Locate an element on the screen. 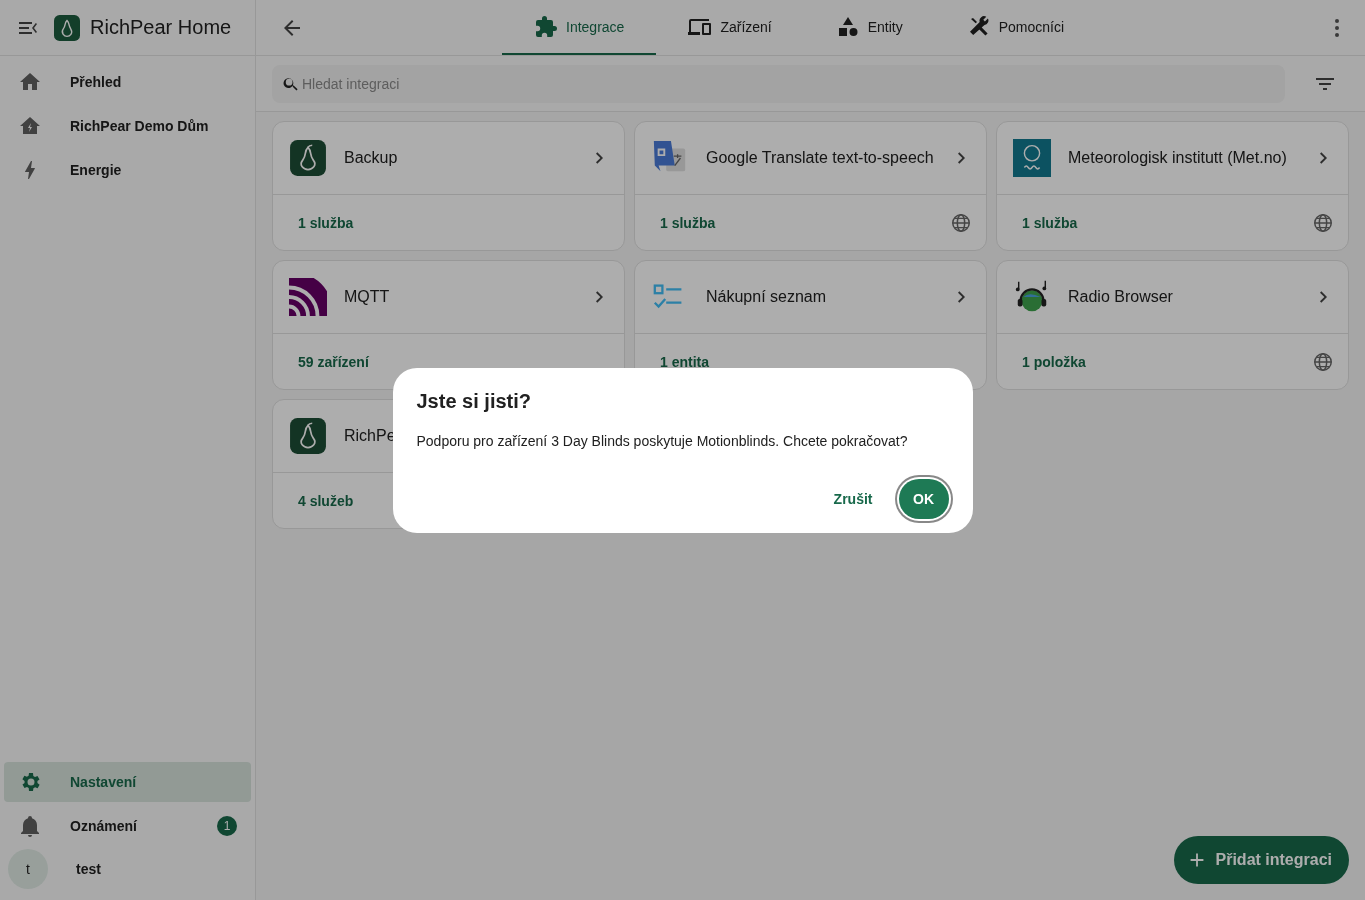  integration-name: Meteorologisk institutt (Met.no) is located at coordinates (1177, 158).